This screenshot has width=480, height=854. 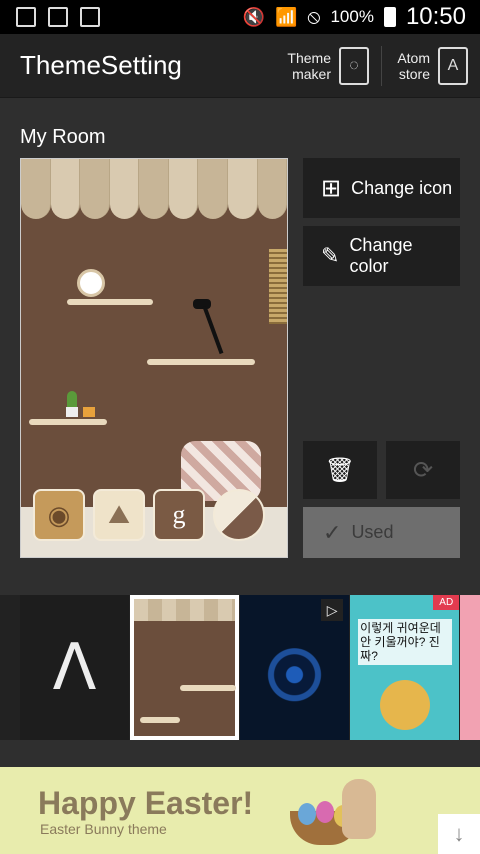 I want to click on refresh-icon: ⟳, so click(x=423, y=470).